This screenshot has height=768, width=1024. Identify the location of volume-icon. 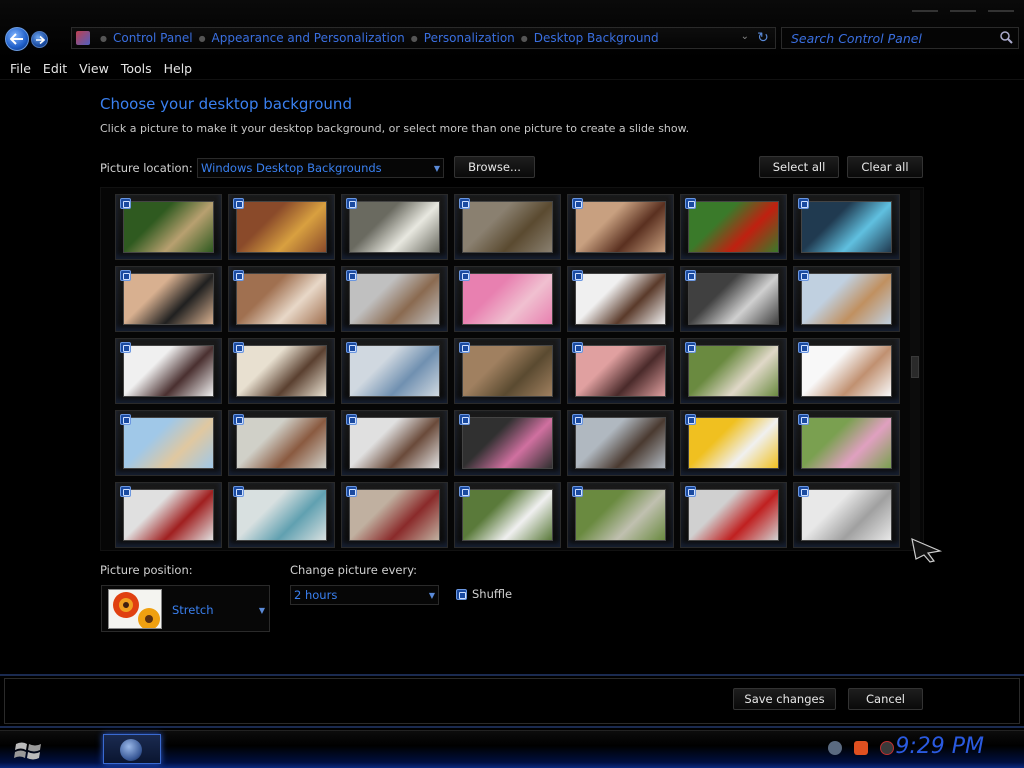
(887, 748).